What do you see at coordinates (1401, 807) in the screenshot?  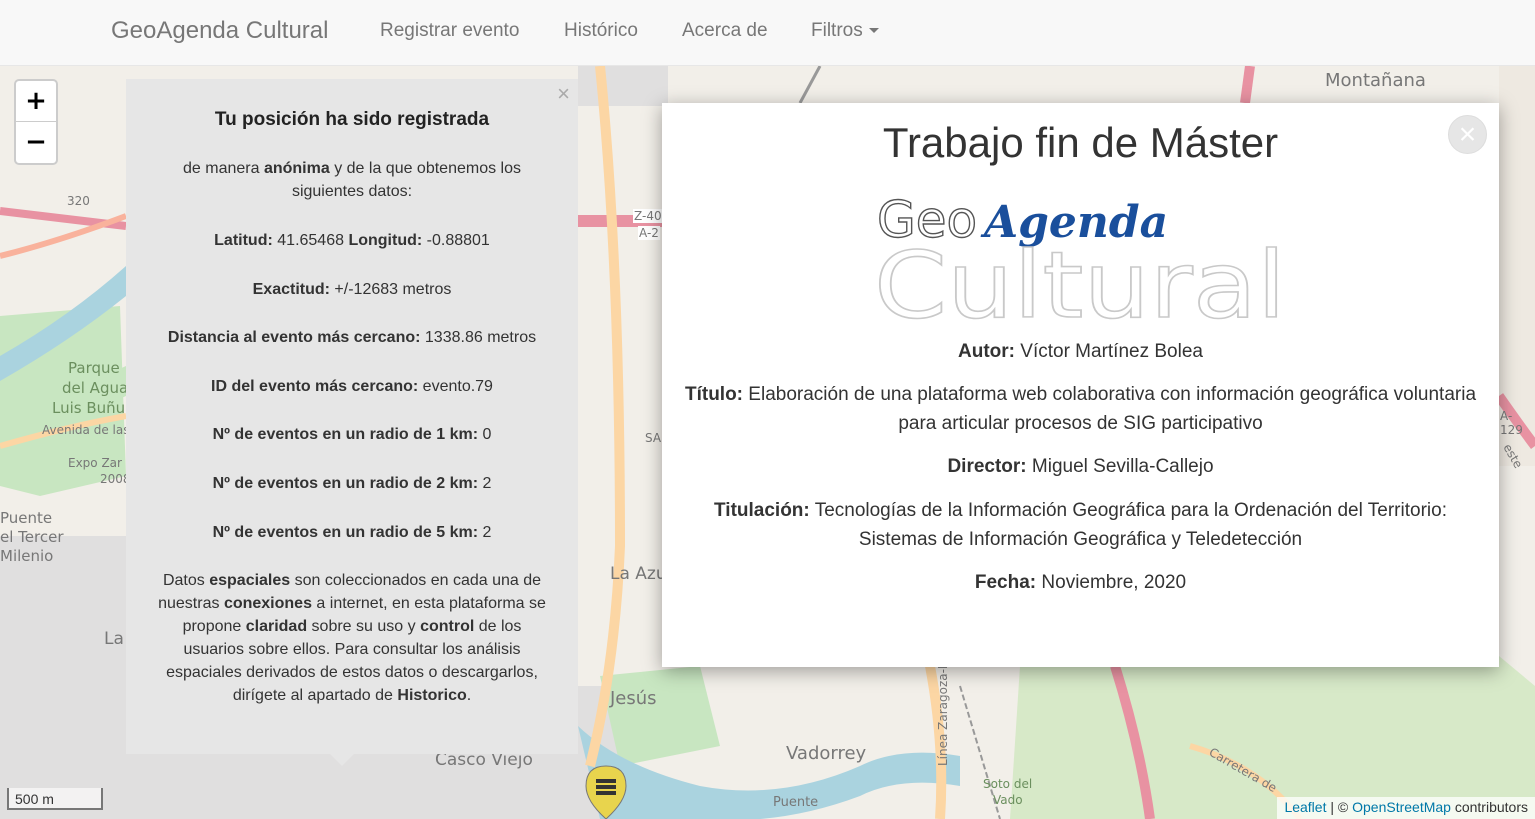 I see `osm-link: OpenStreetMap` at bounding box center [1401, 807].